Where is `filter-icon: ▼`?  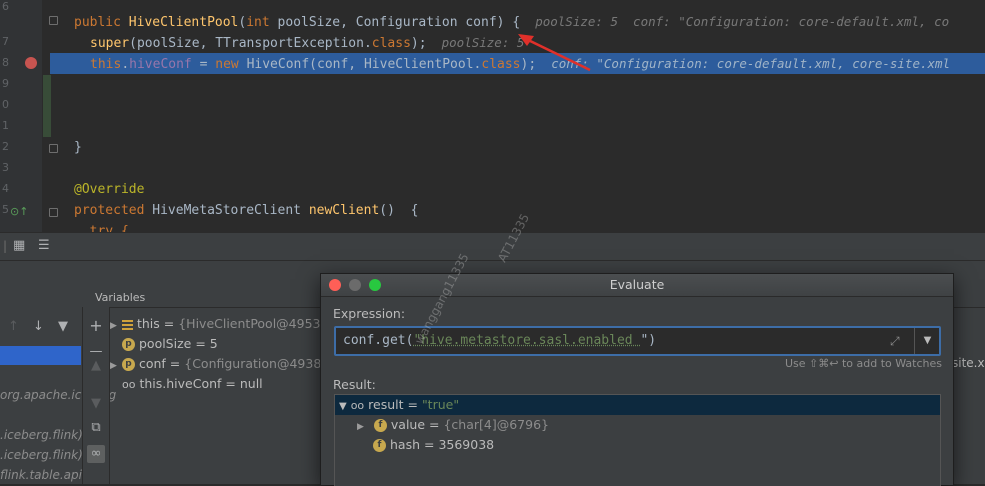
filter-icon: ▼ is located at coordinates (63, 326).